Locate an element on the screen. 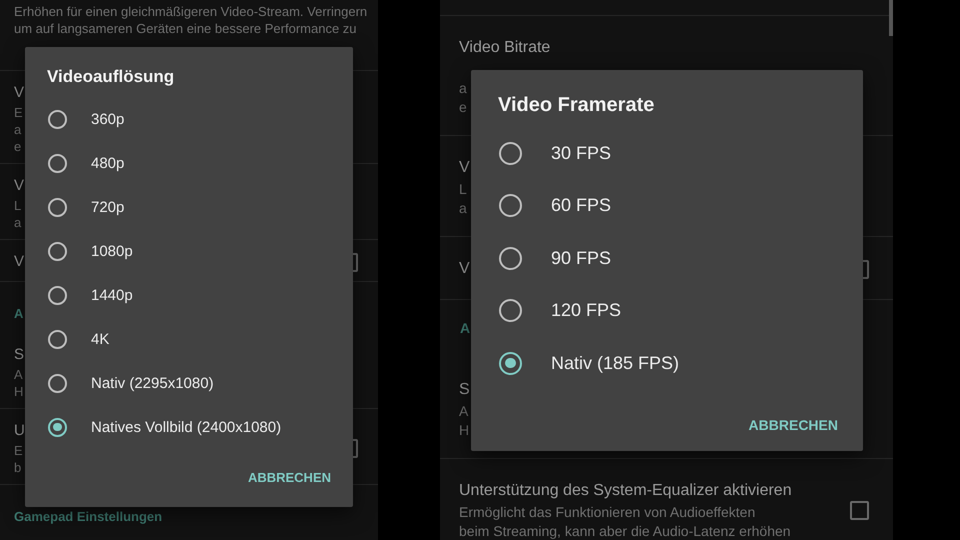  setting-description: b is located at coordinates (18, 467).